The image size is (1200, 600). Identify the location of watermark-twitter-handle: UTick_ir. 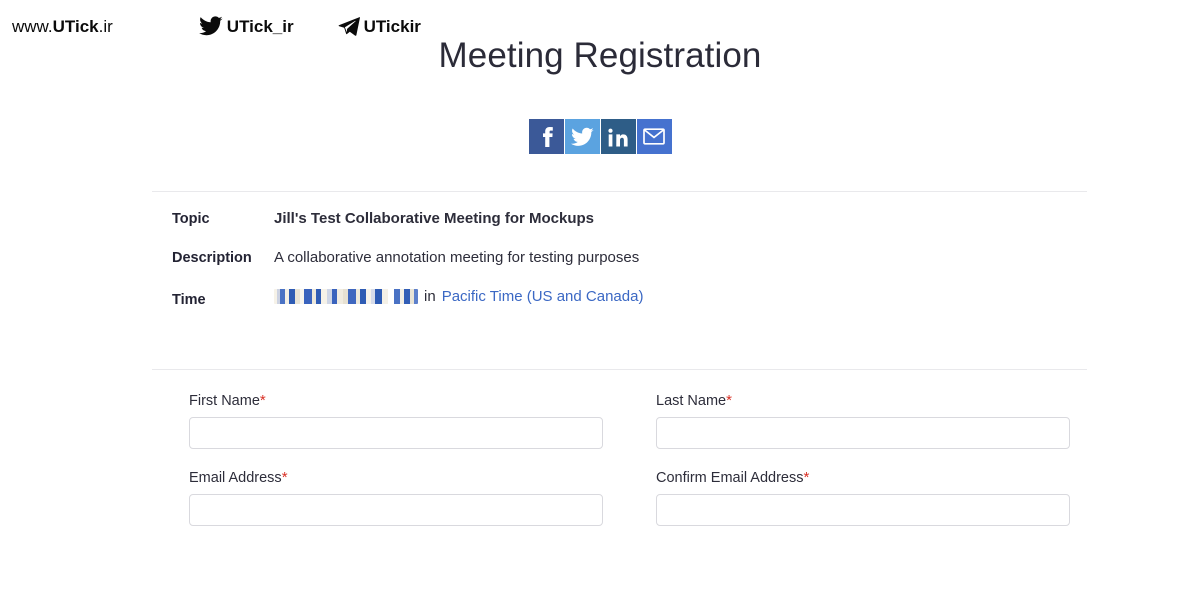
(260, 26).